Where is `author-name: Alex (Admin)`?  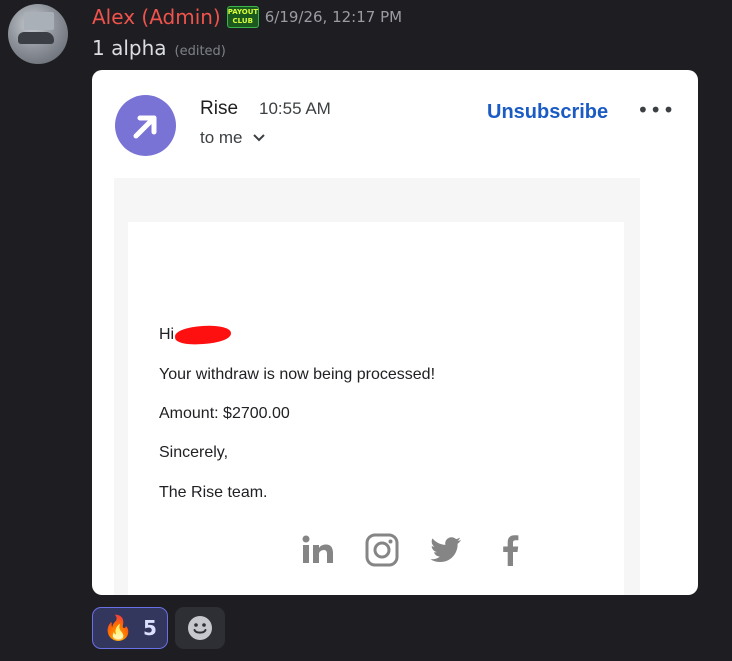 author-name: Alex (Admin) is located at coordinates (156, 17).